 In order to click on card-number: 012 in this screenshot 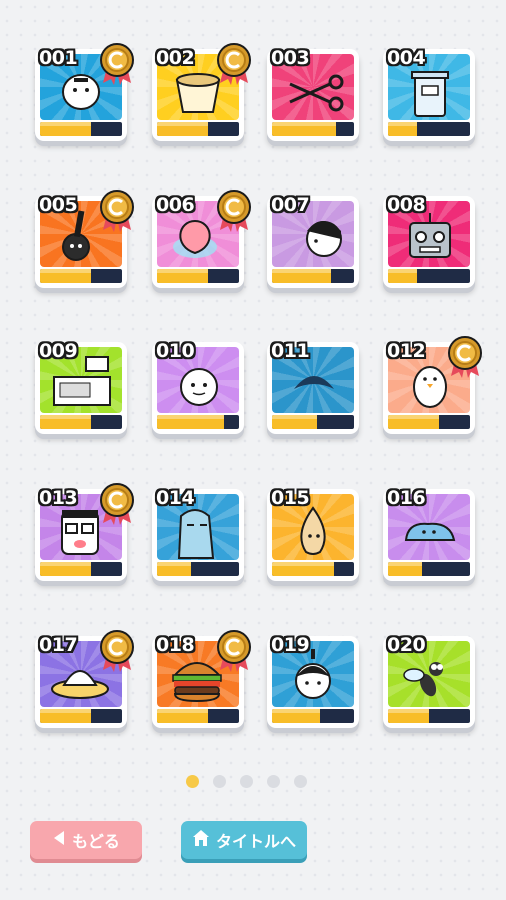, I will do `click(406, 351)`.